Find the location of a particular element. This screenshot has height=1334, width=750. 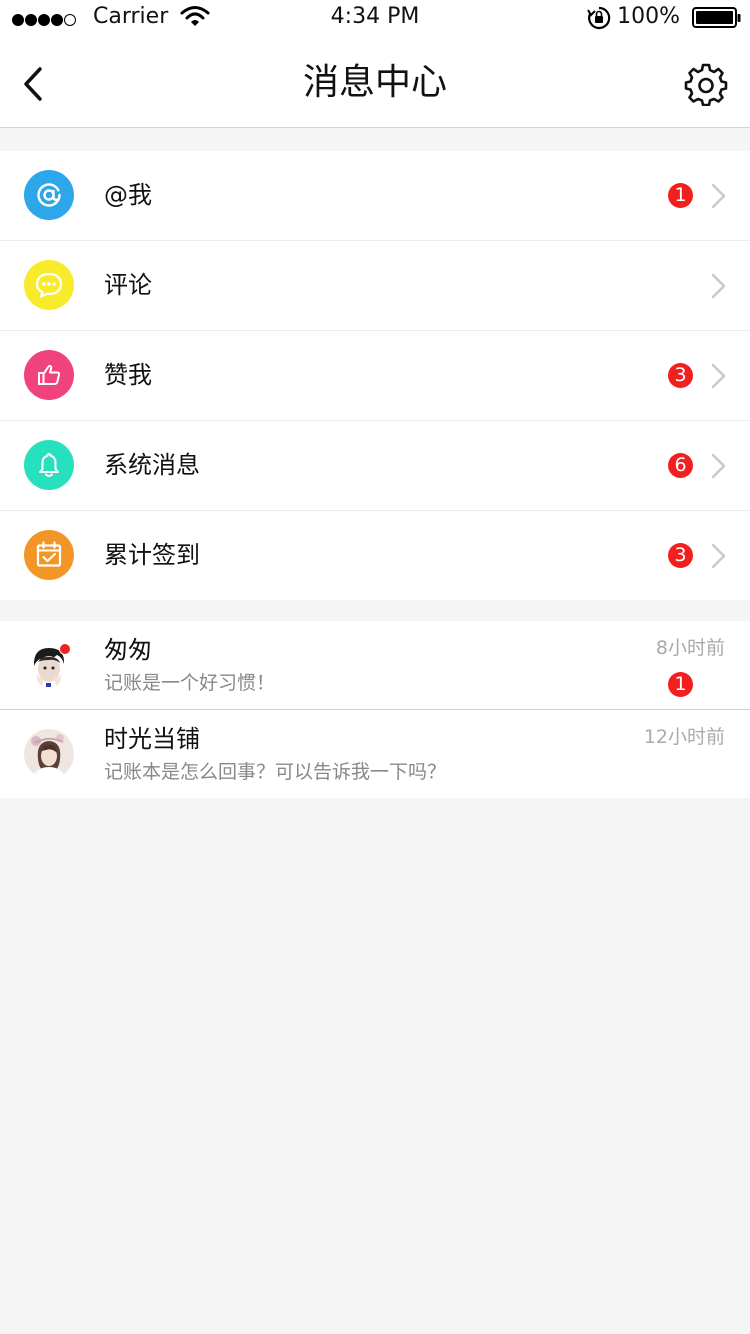

menu-label: 评论 is located at coordinates (128, 285).